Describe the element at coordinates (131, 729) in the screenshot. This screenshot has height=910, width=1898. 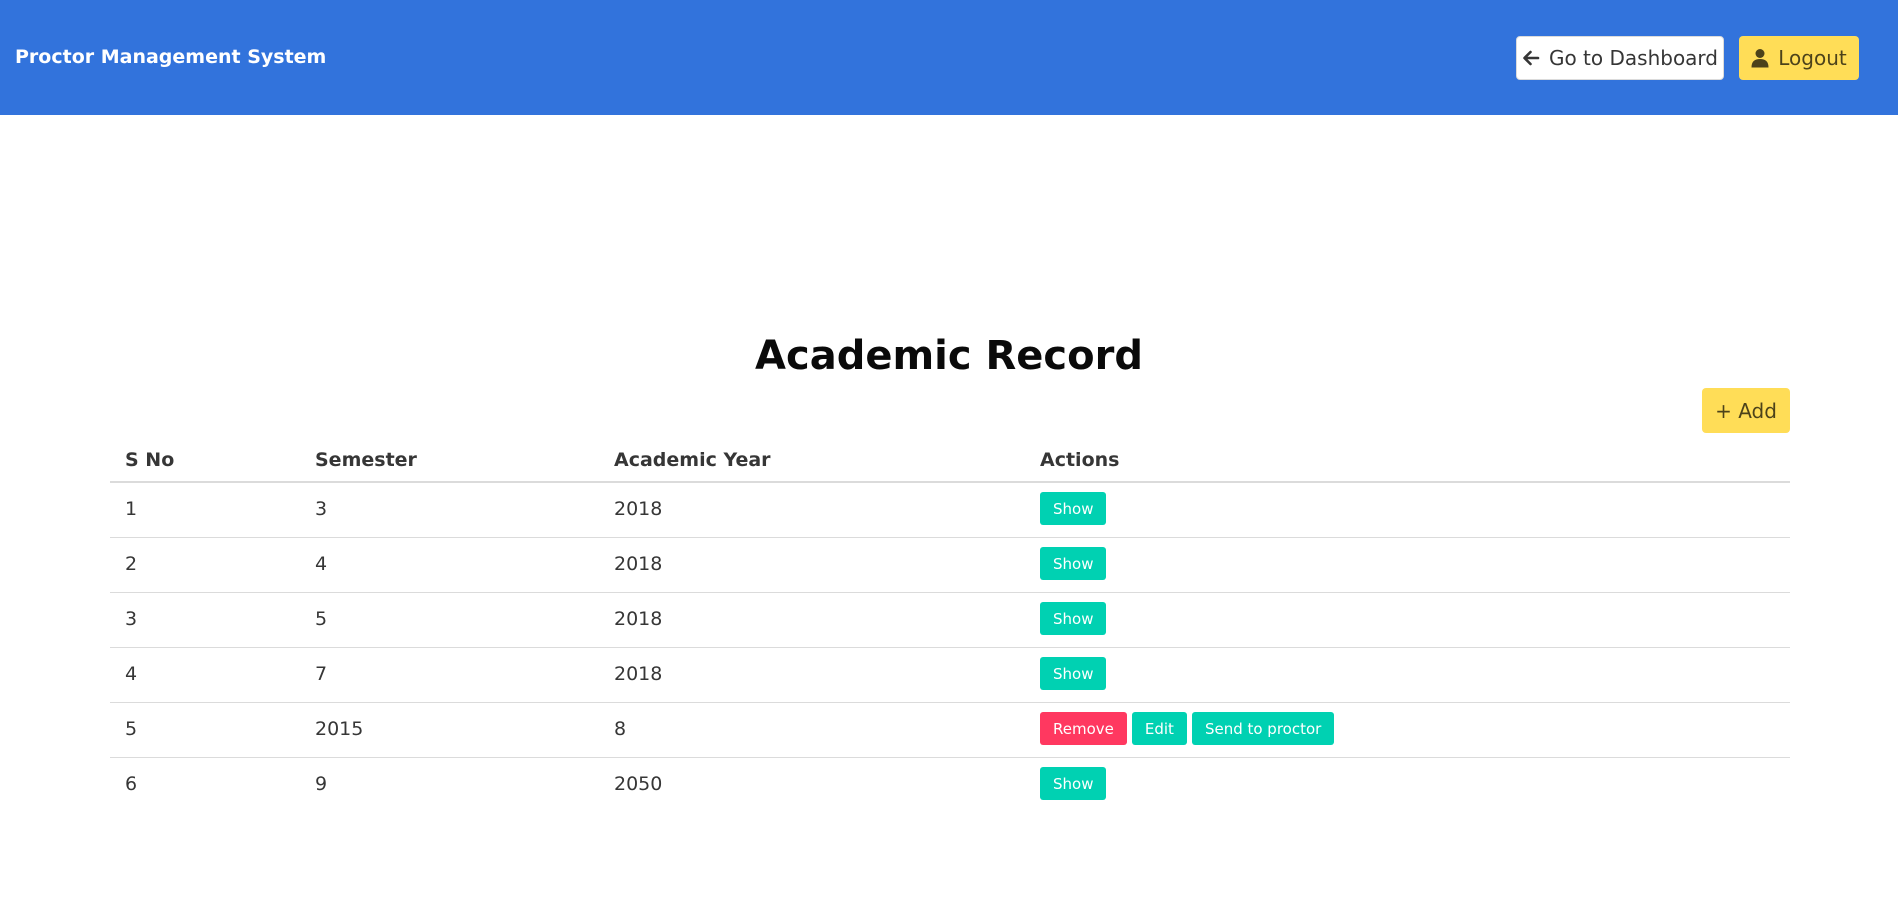
I see `cell-sno: 5` at that location.